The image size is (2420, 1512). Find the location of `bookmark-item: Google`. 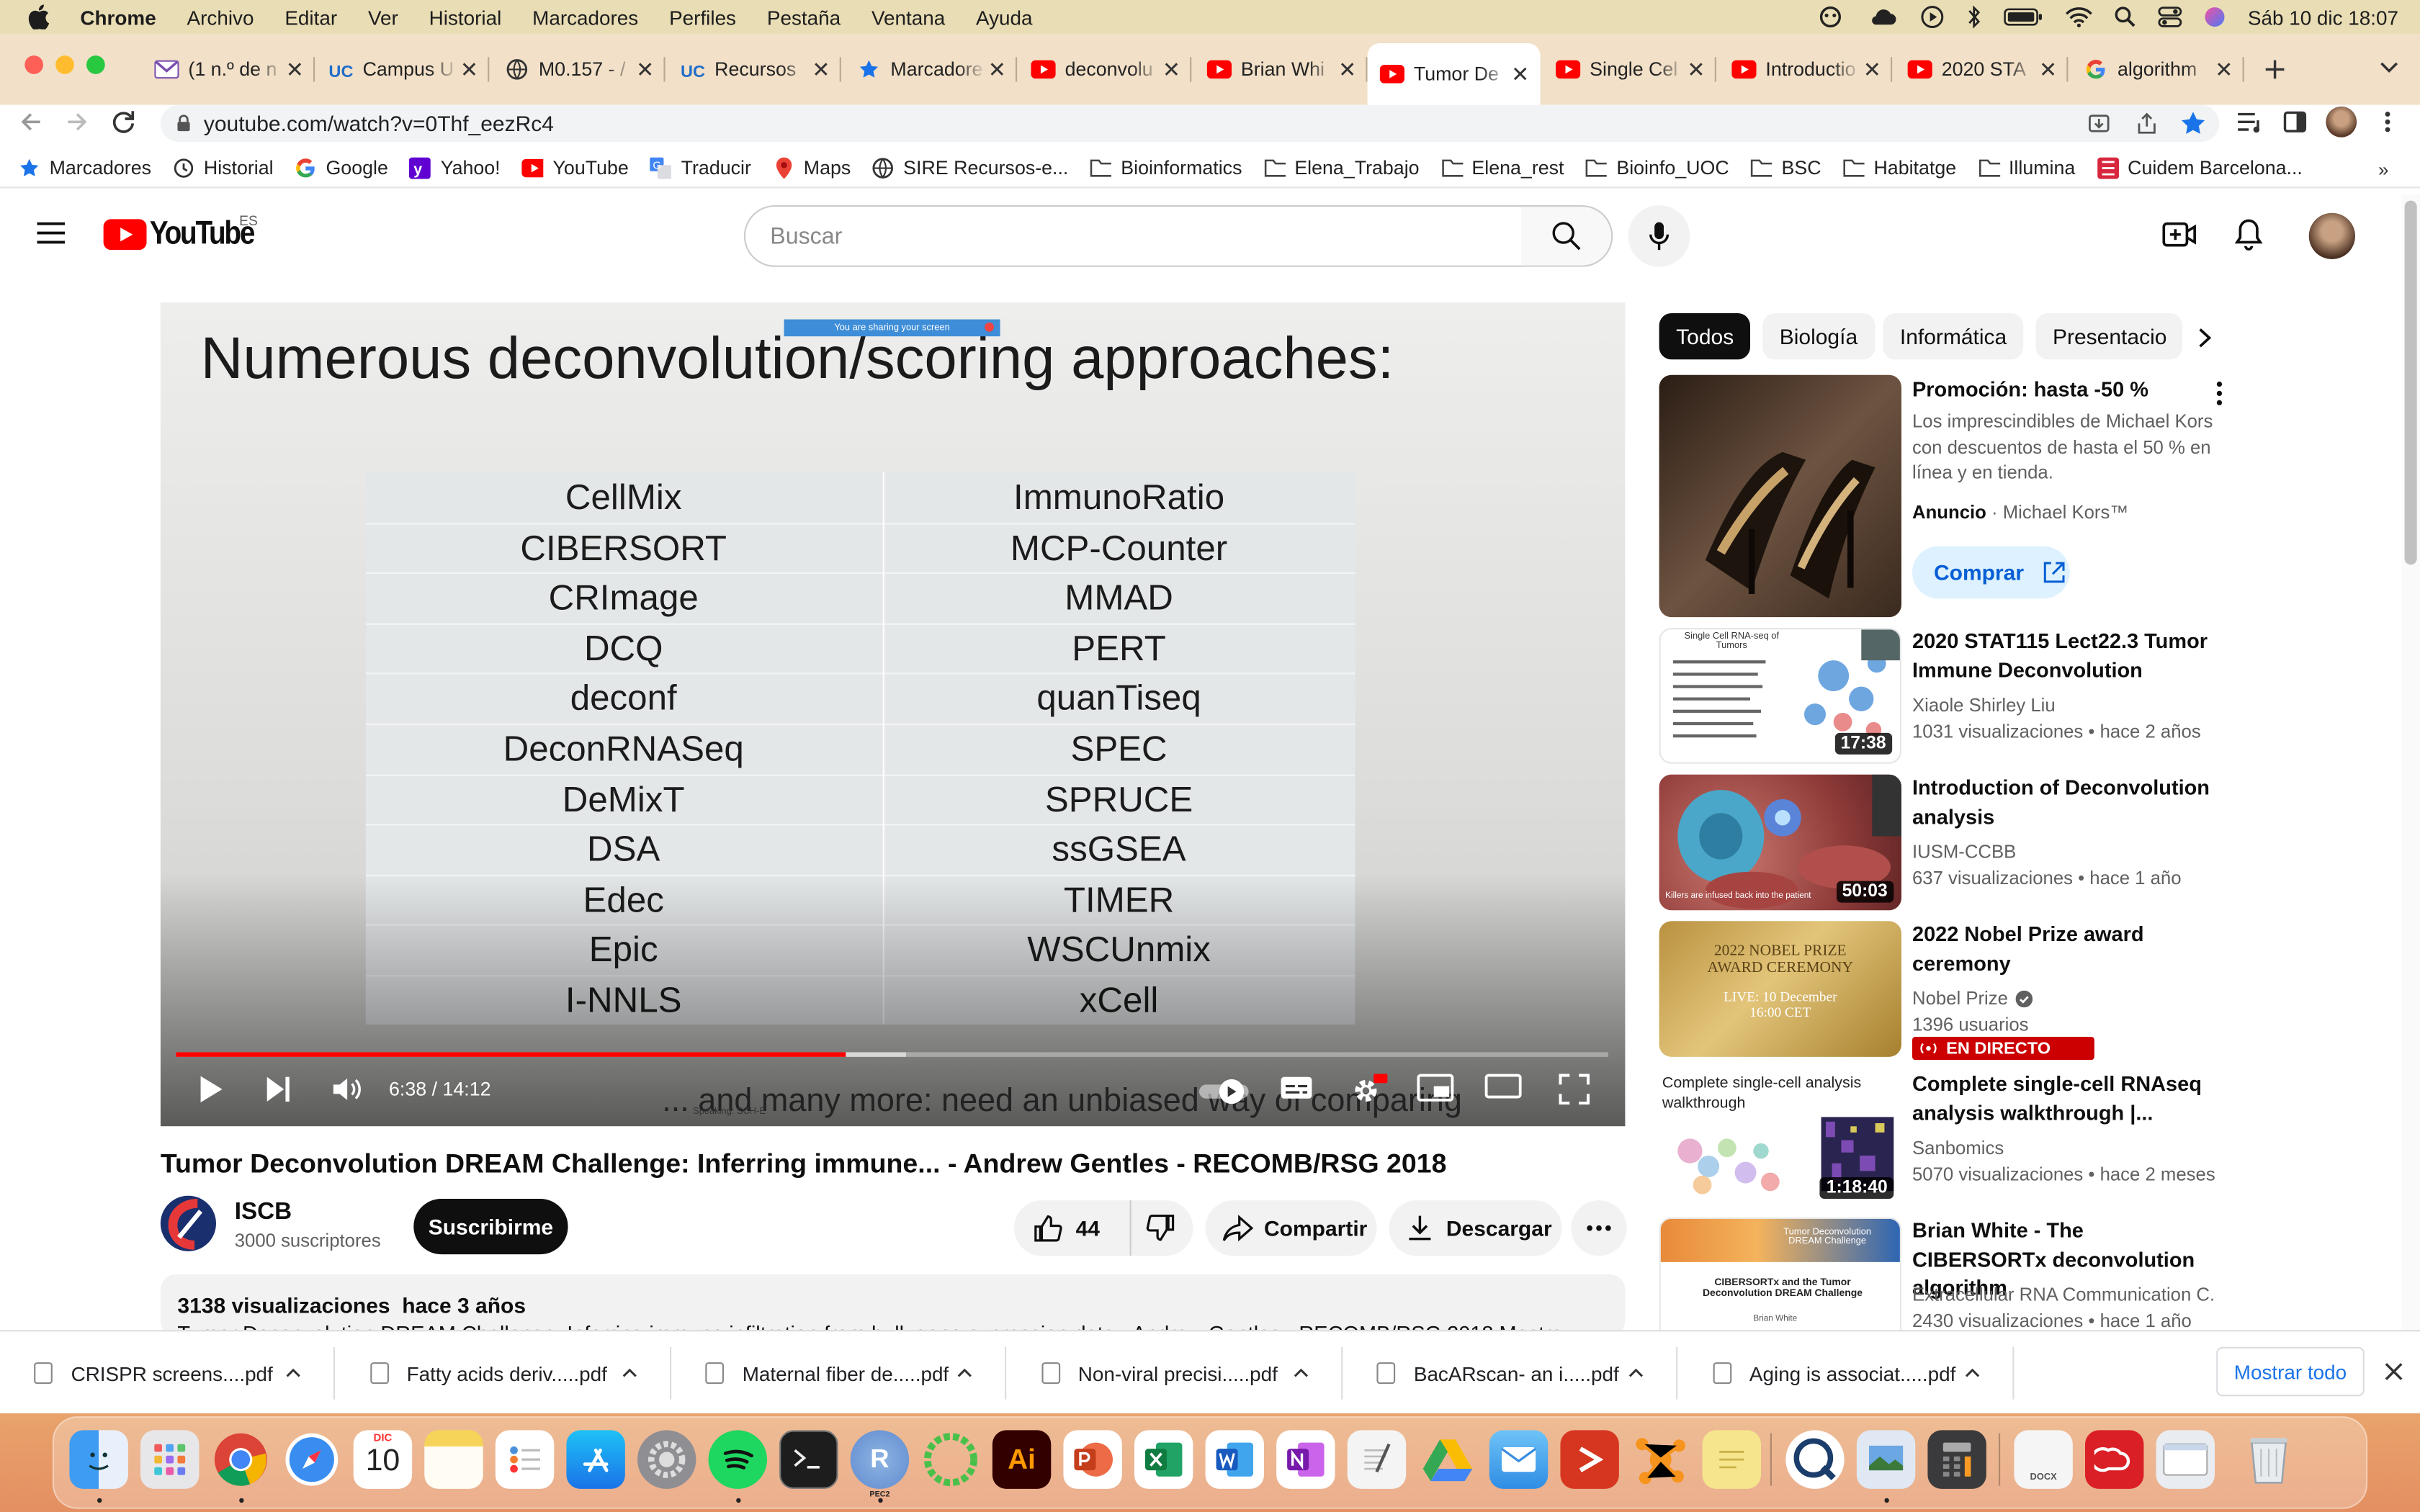

bookmark-item: Google is located at coordinates (341, 167).